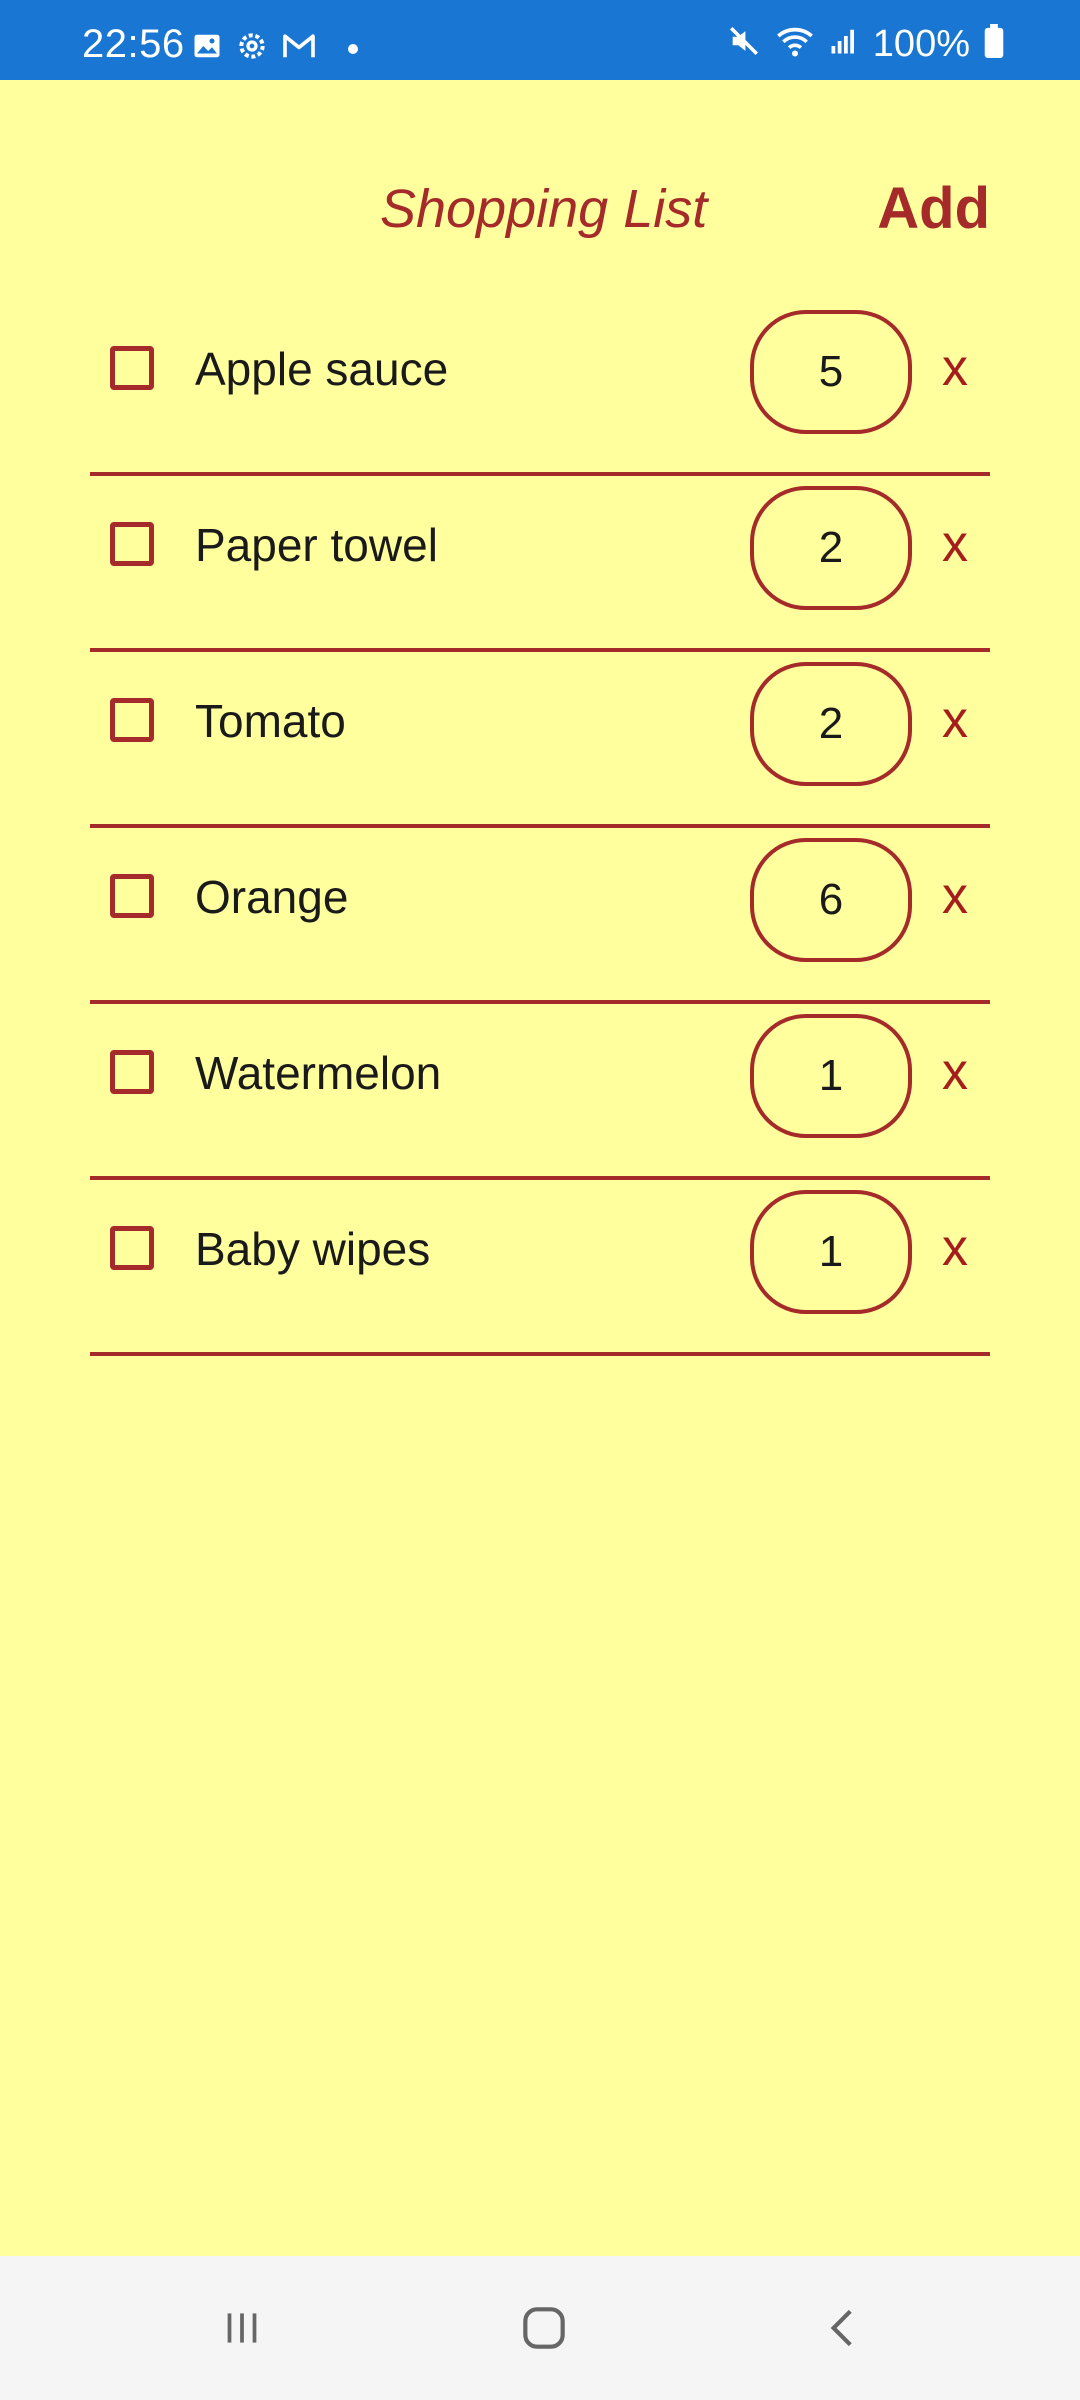  What do you see at coordinates (831, 372) in the screenshot?
I see `quantity-field: 5` at bounding box center [831, 372].